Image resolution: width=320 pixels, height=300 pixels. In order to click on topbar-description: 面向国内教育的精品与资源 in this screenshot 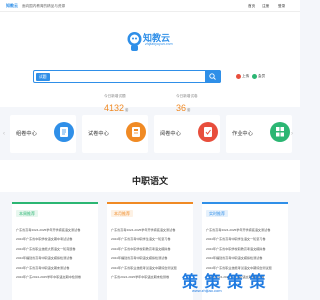, I will do `click(44, 6)`.